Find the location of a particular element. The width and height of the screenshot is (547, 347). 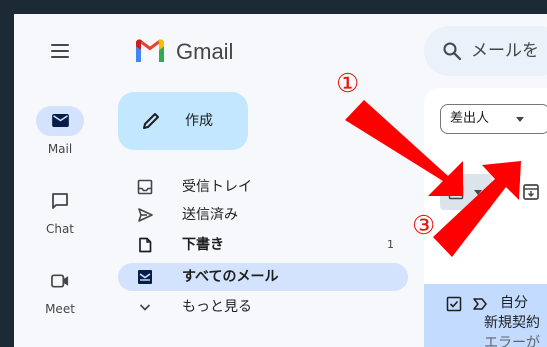

nav-label-more: もっと見る is located at coordinates (217, 307).